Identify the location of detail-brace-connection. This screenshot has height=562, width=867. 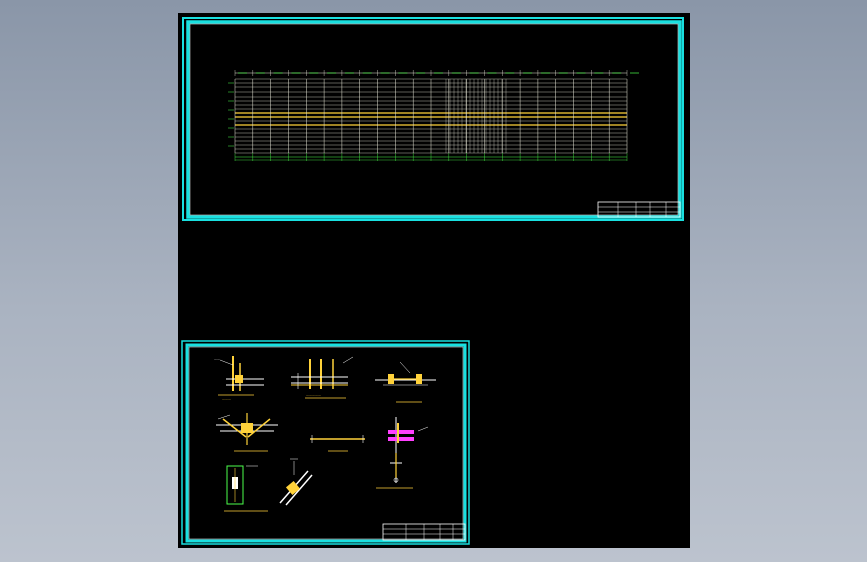
(296, 482).